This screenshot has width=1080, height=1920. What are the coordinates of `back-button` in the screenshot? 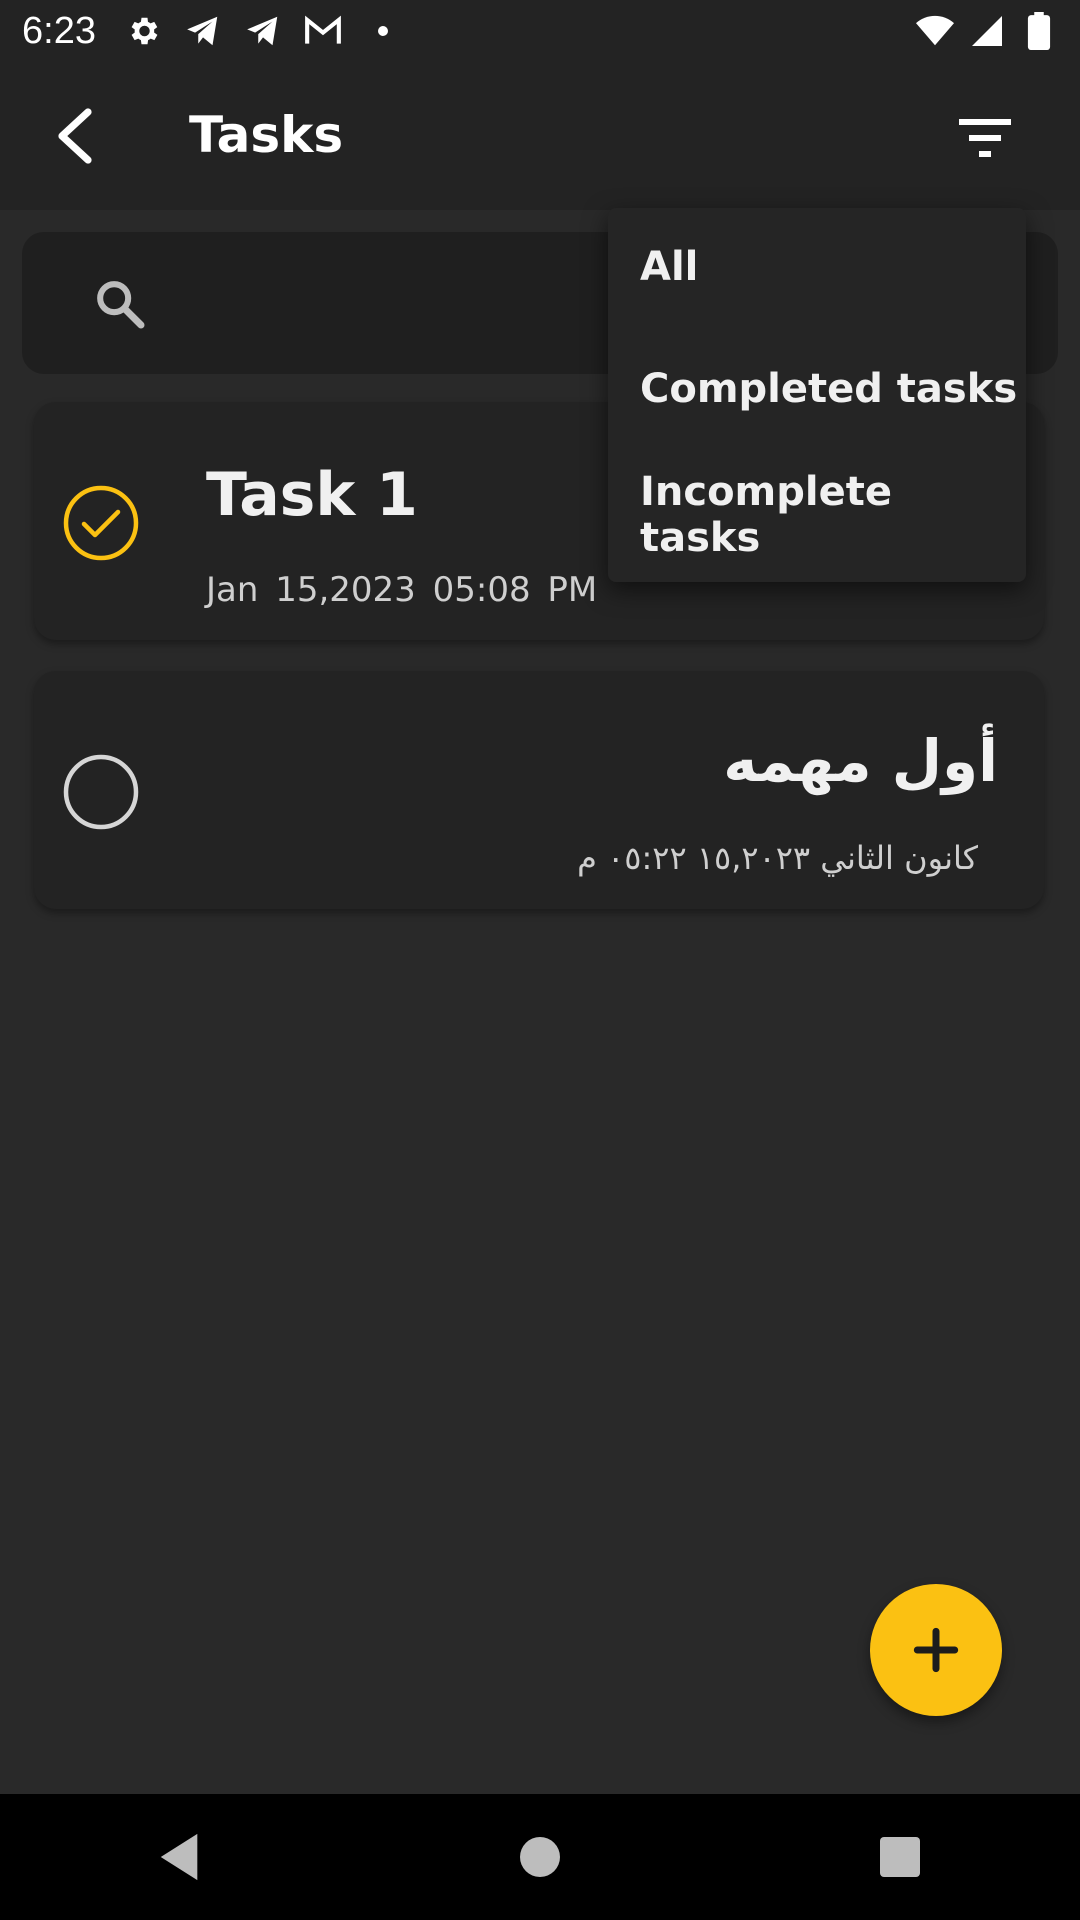 It's located at (74, 136).